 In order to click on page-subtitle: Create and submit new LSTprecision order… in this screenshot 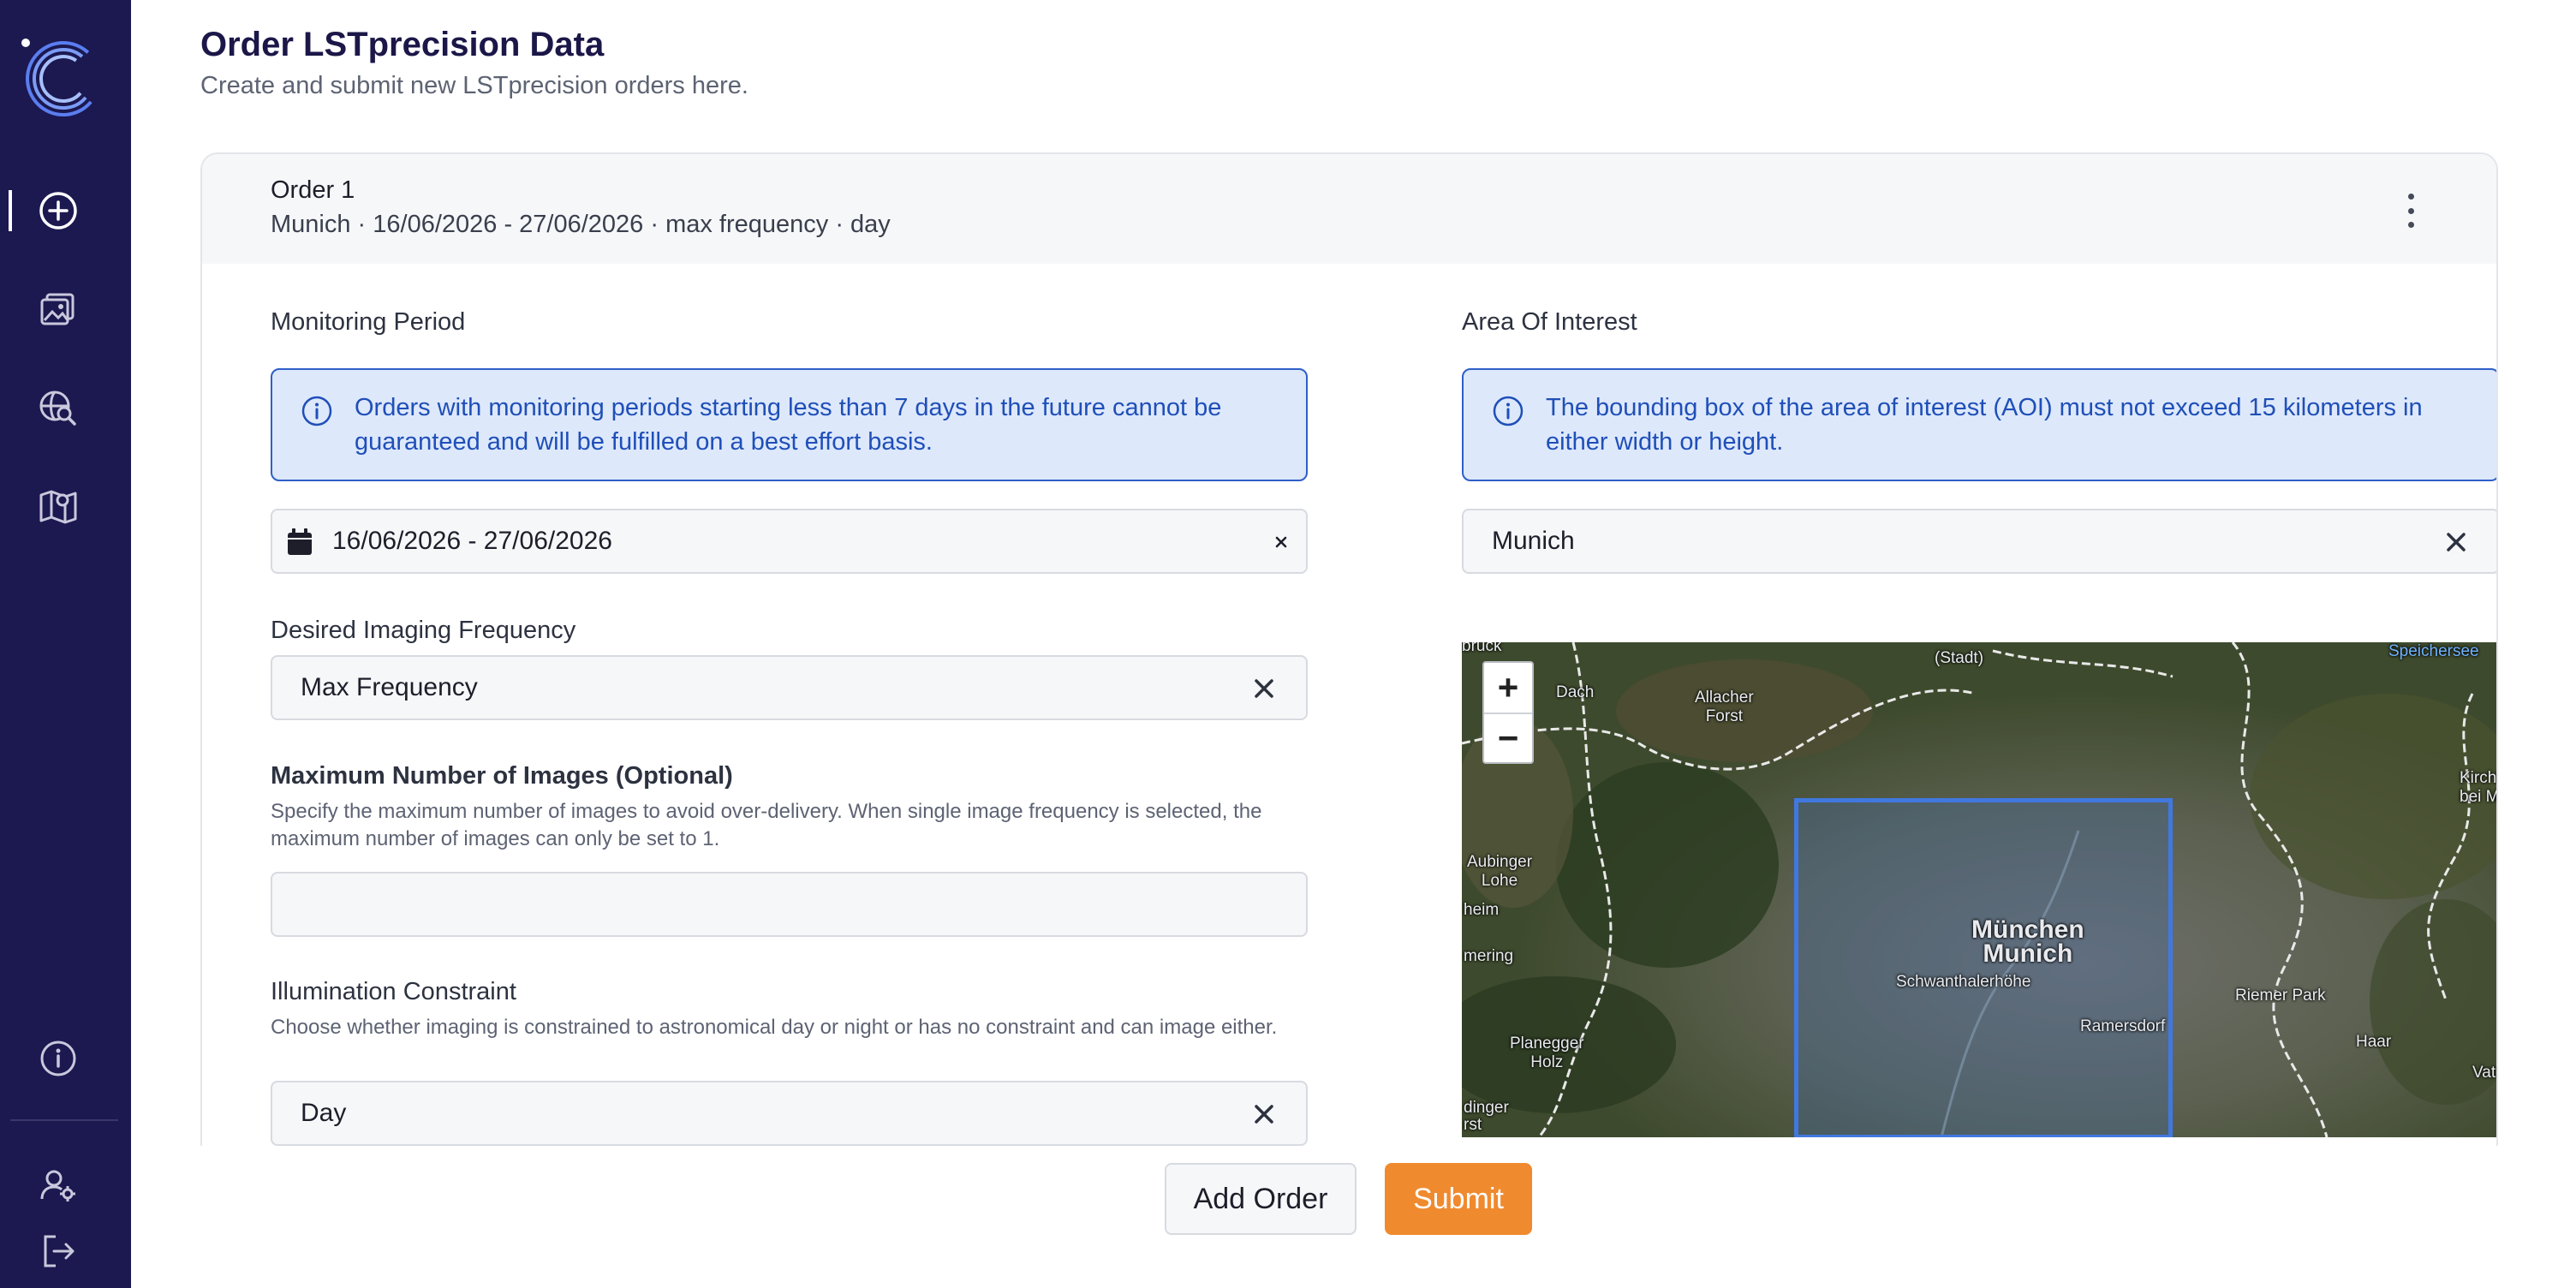, I will do `click(474, 85)`.